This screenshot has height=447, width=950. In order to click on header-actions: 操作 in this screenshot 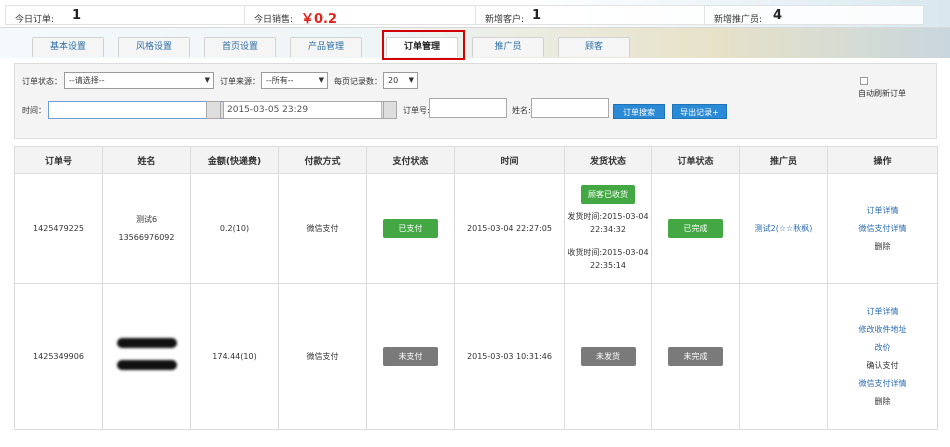, I will do `click(882, 160)`.